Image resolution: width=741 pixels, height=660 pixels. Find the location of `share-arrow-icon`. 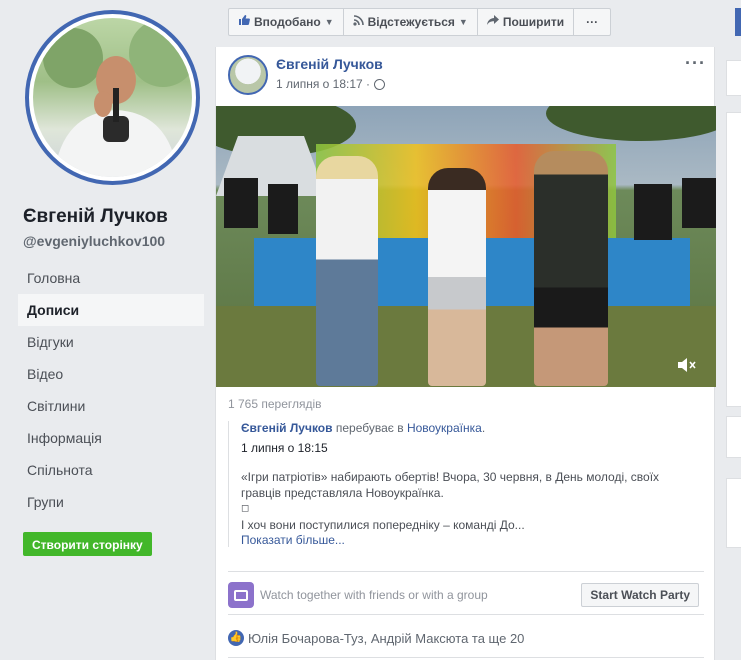

share-arrow-icon is located at coordinates (492, 22).